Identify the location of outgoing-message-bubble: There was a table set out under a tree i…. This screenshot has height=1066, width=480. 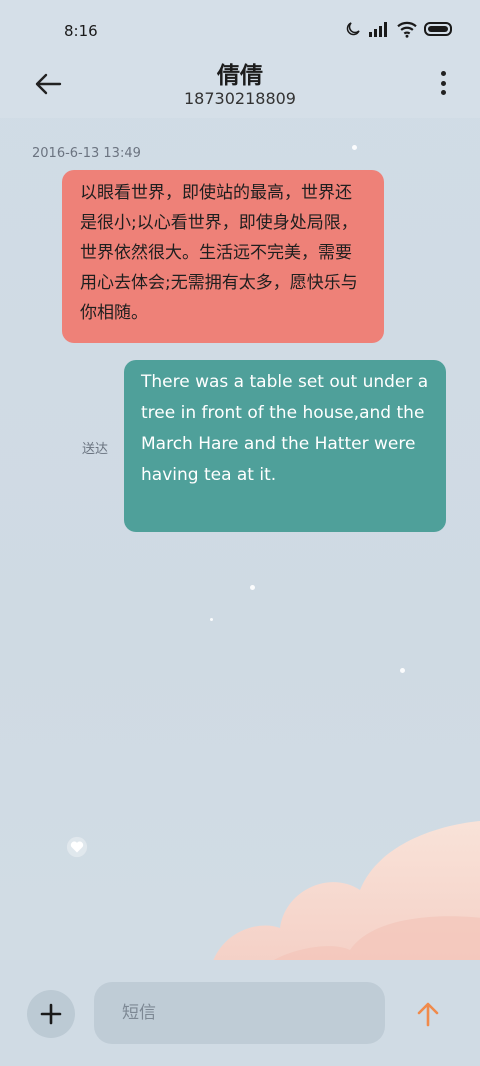
(285, 446).